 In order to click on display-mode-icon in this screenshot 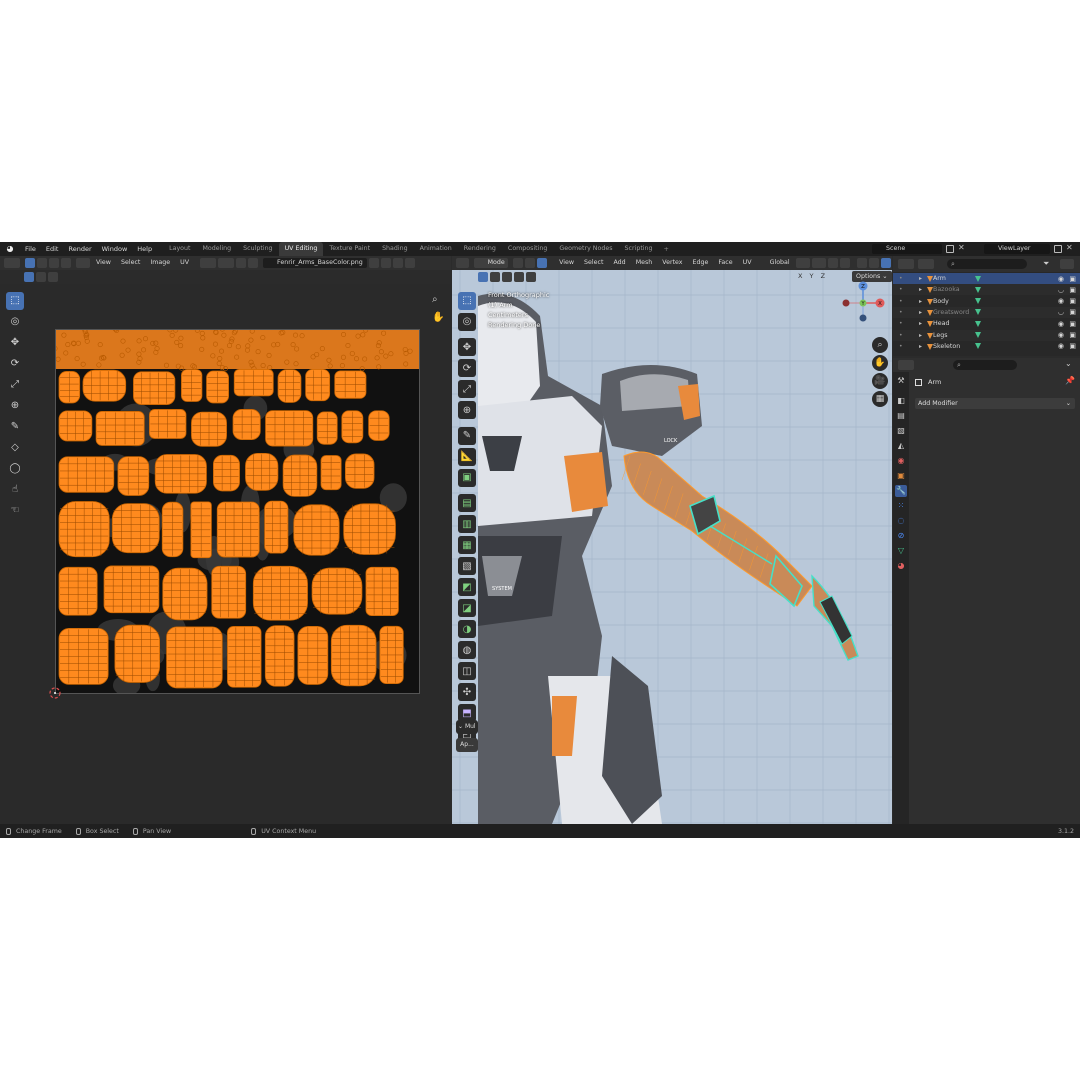, I will do `click(926, 264)`.